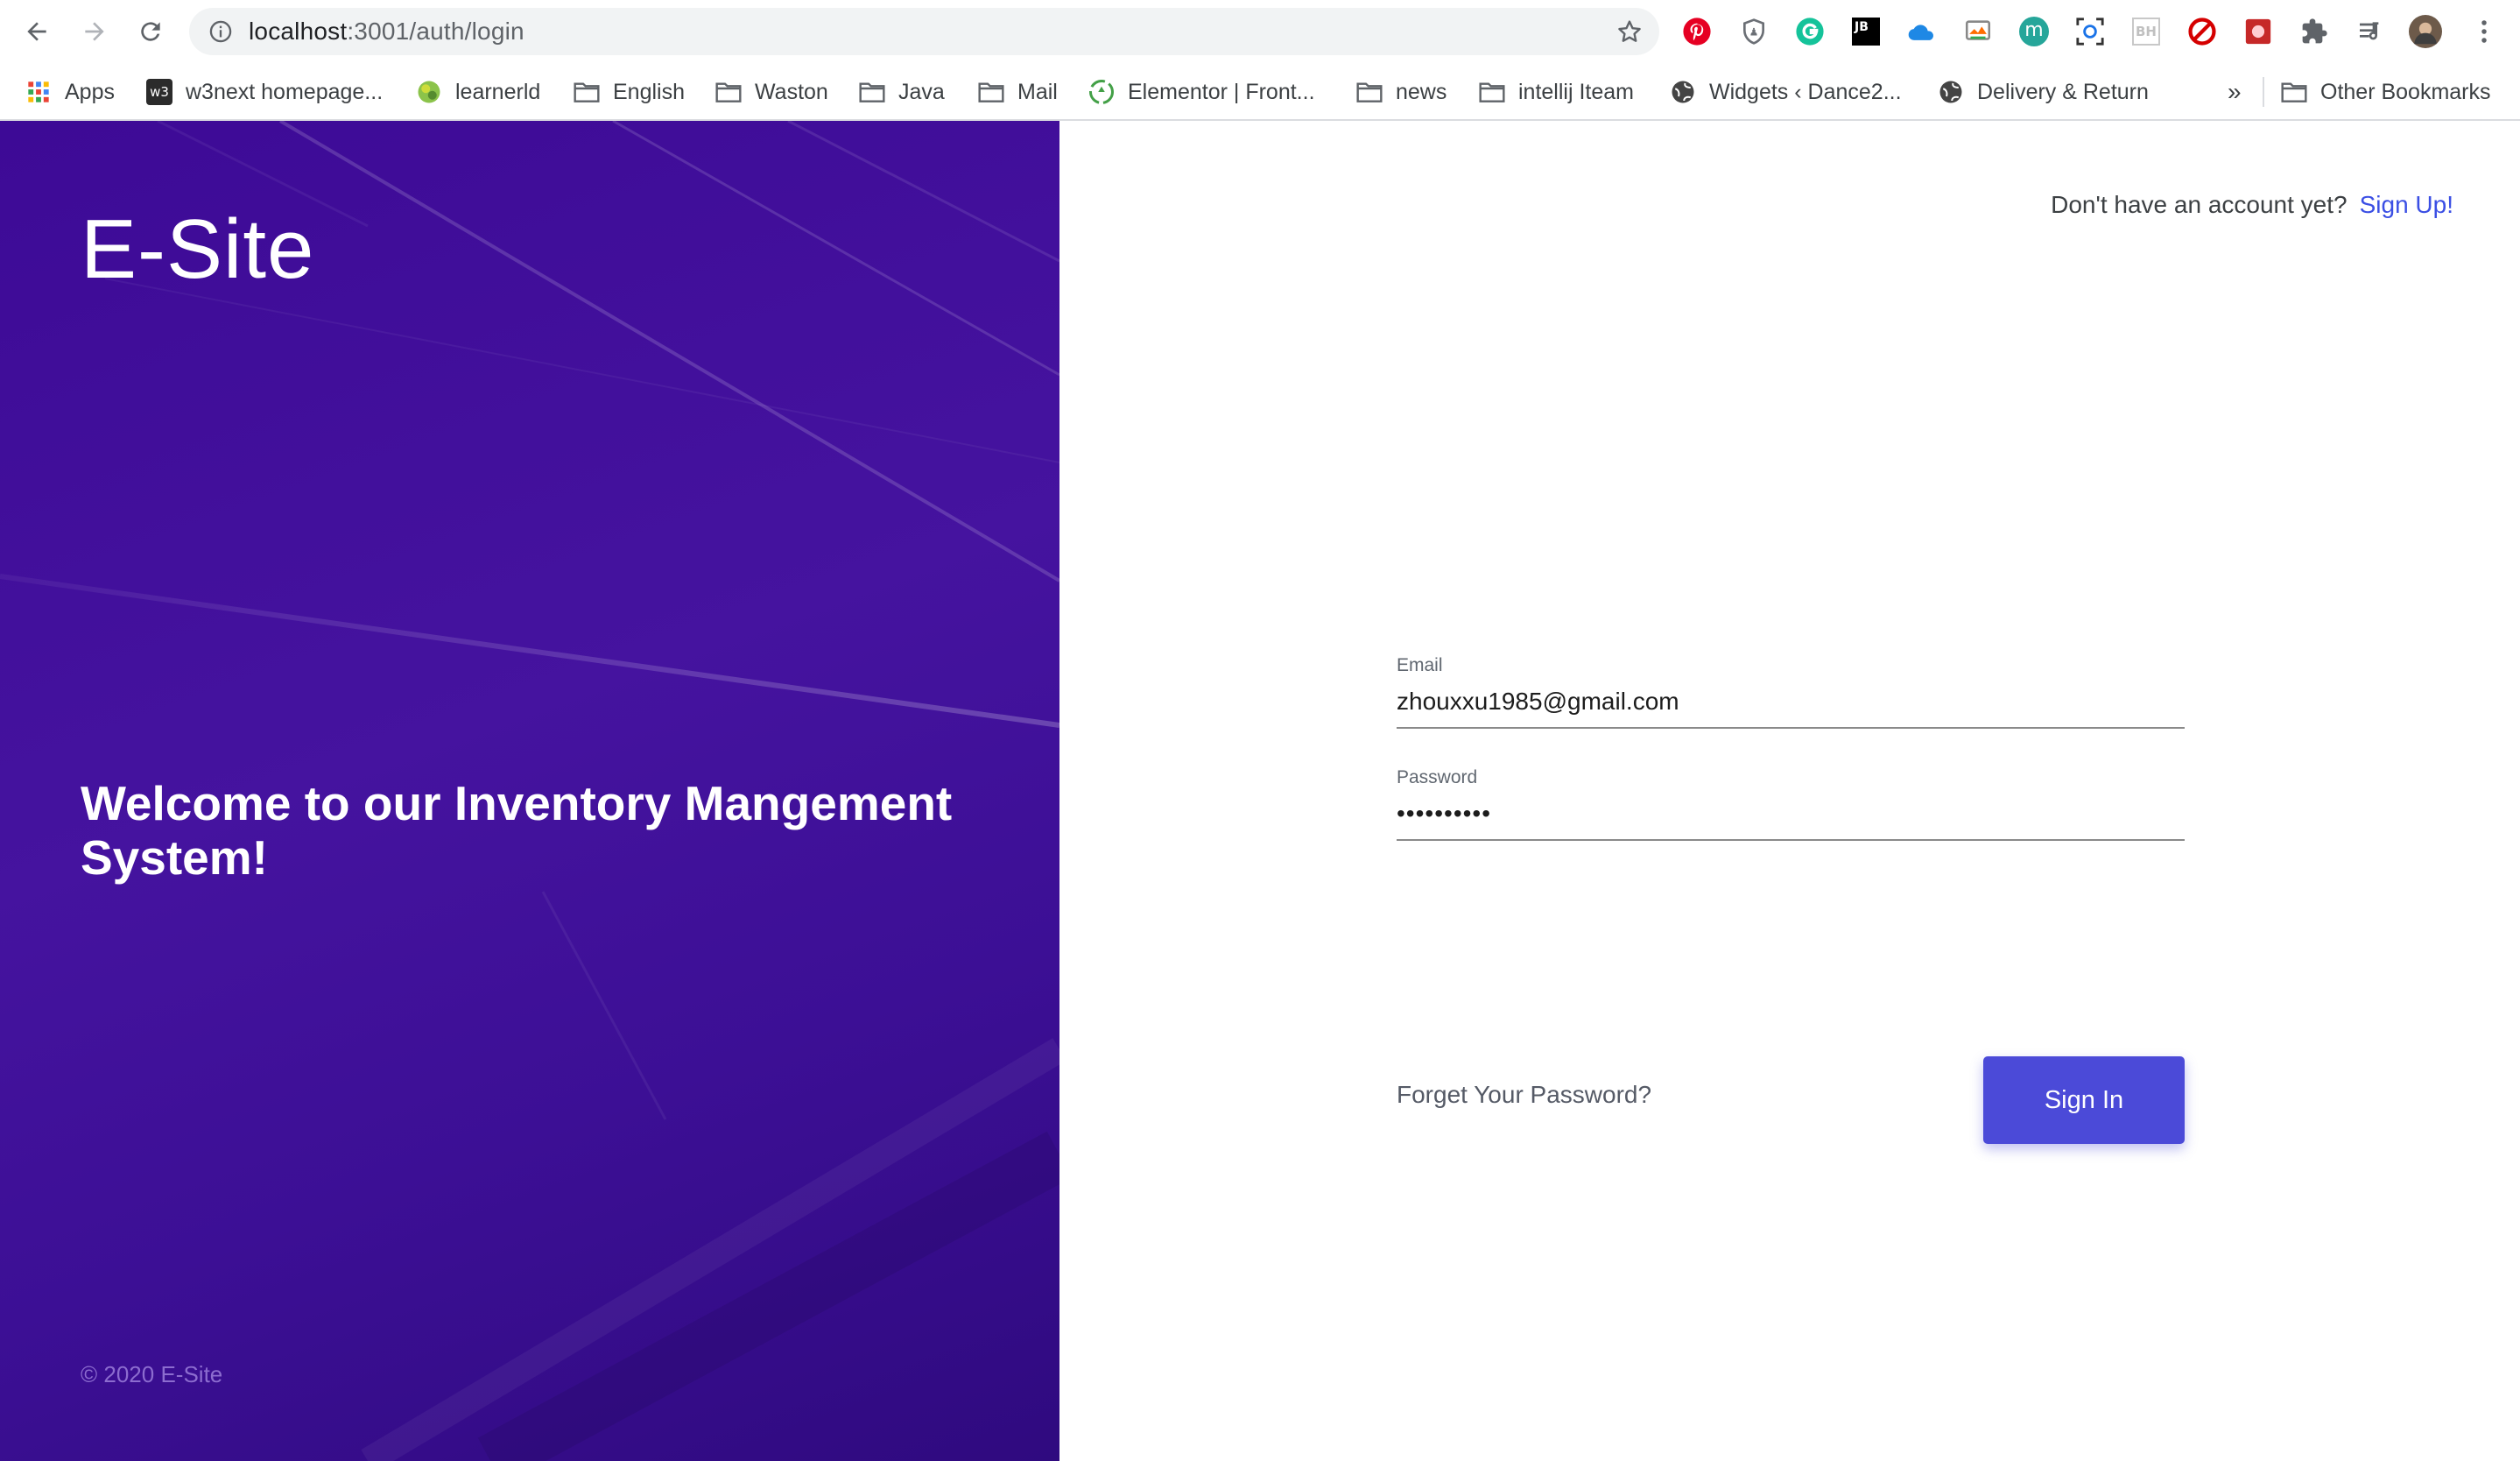  I want to click on bookmark-intellij: intellij Iteam, so click(1556, 92).